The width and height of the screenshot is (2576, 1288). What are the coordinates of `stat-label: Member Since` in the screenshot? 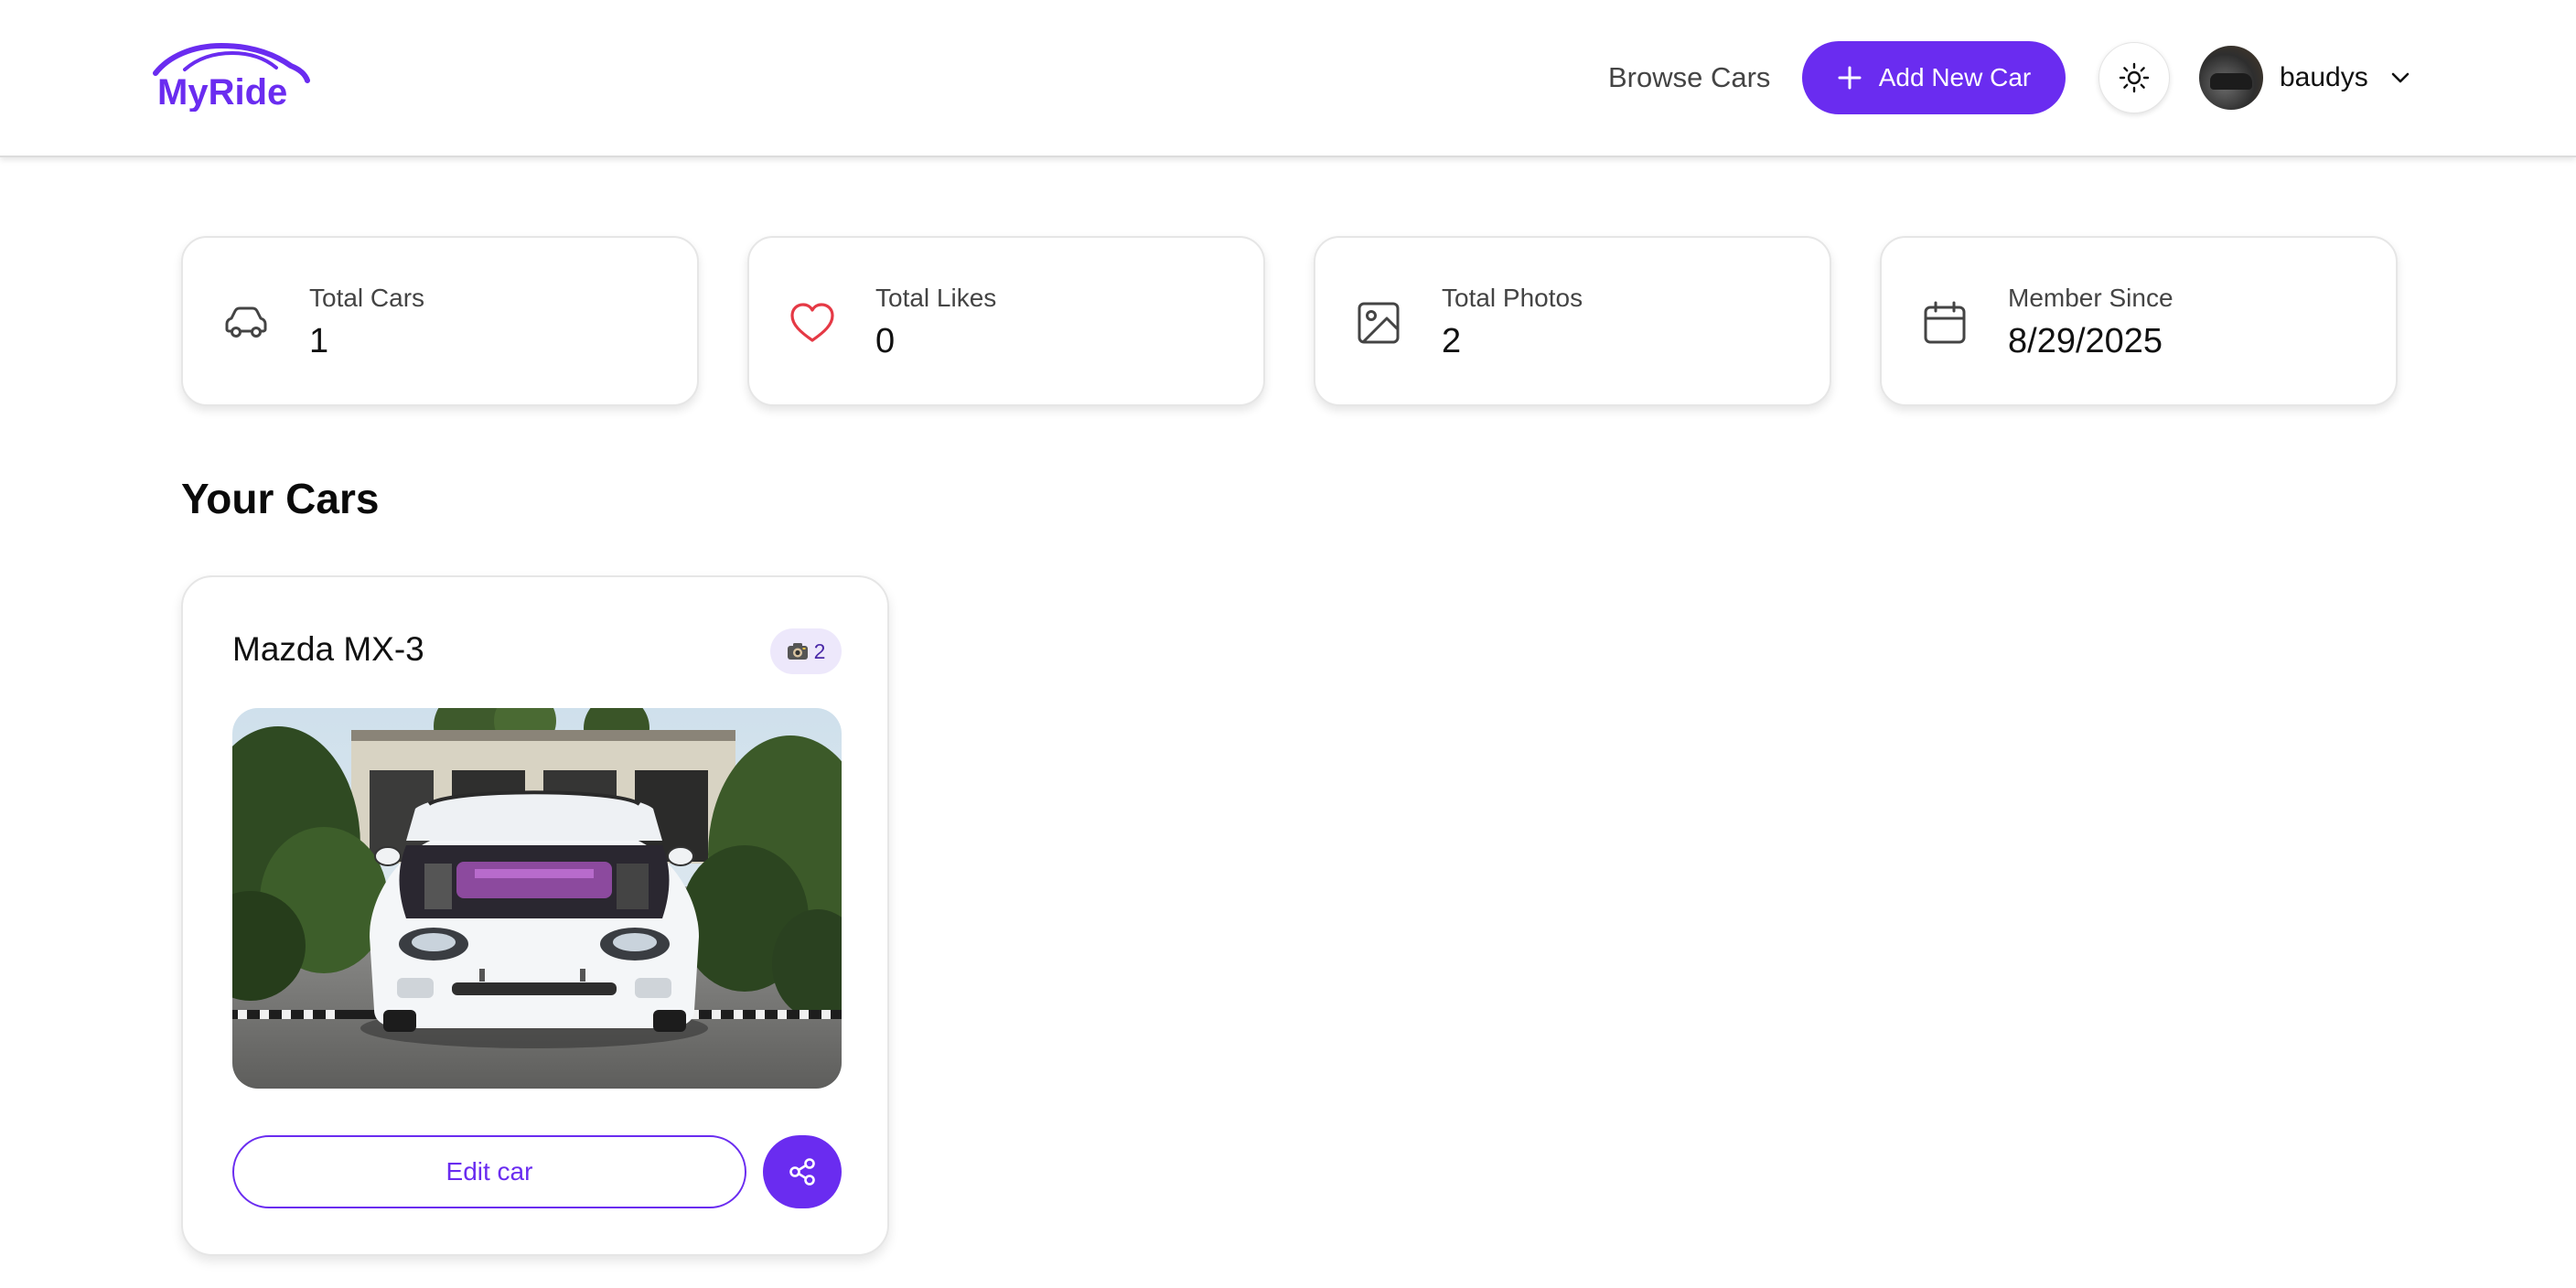 It's located at (2091, 298).